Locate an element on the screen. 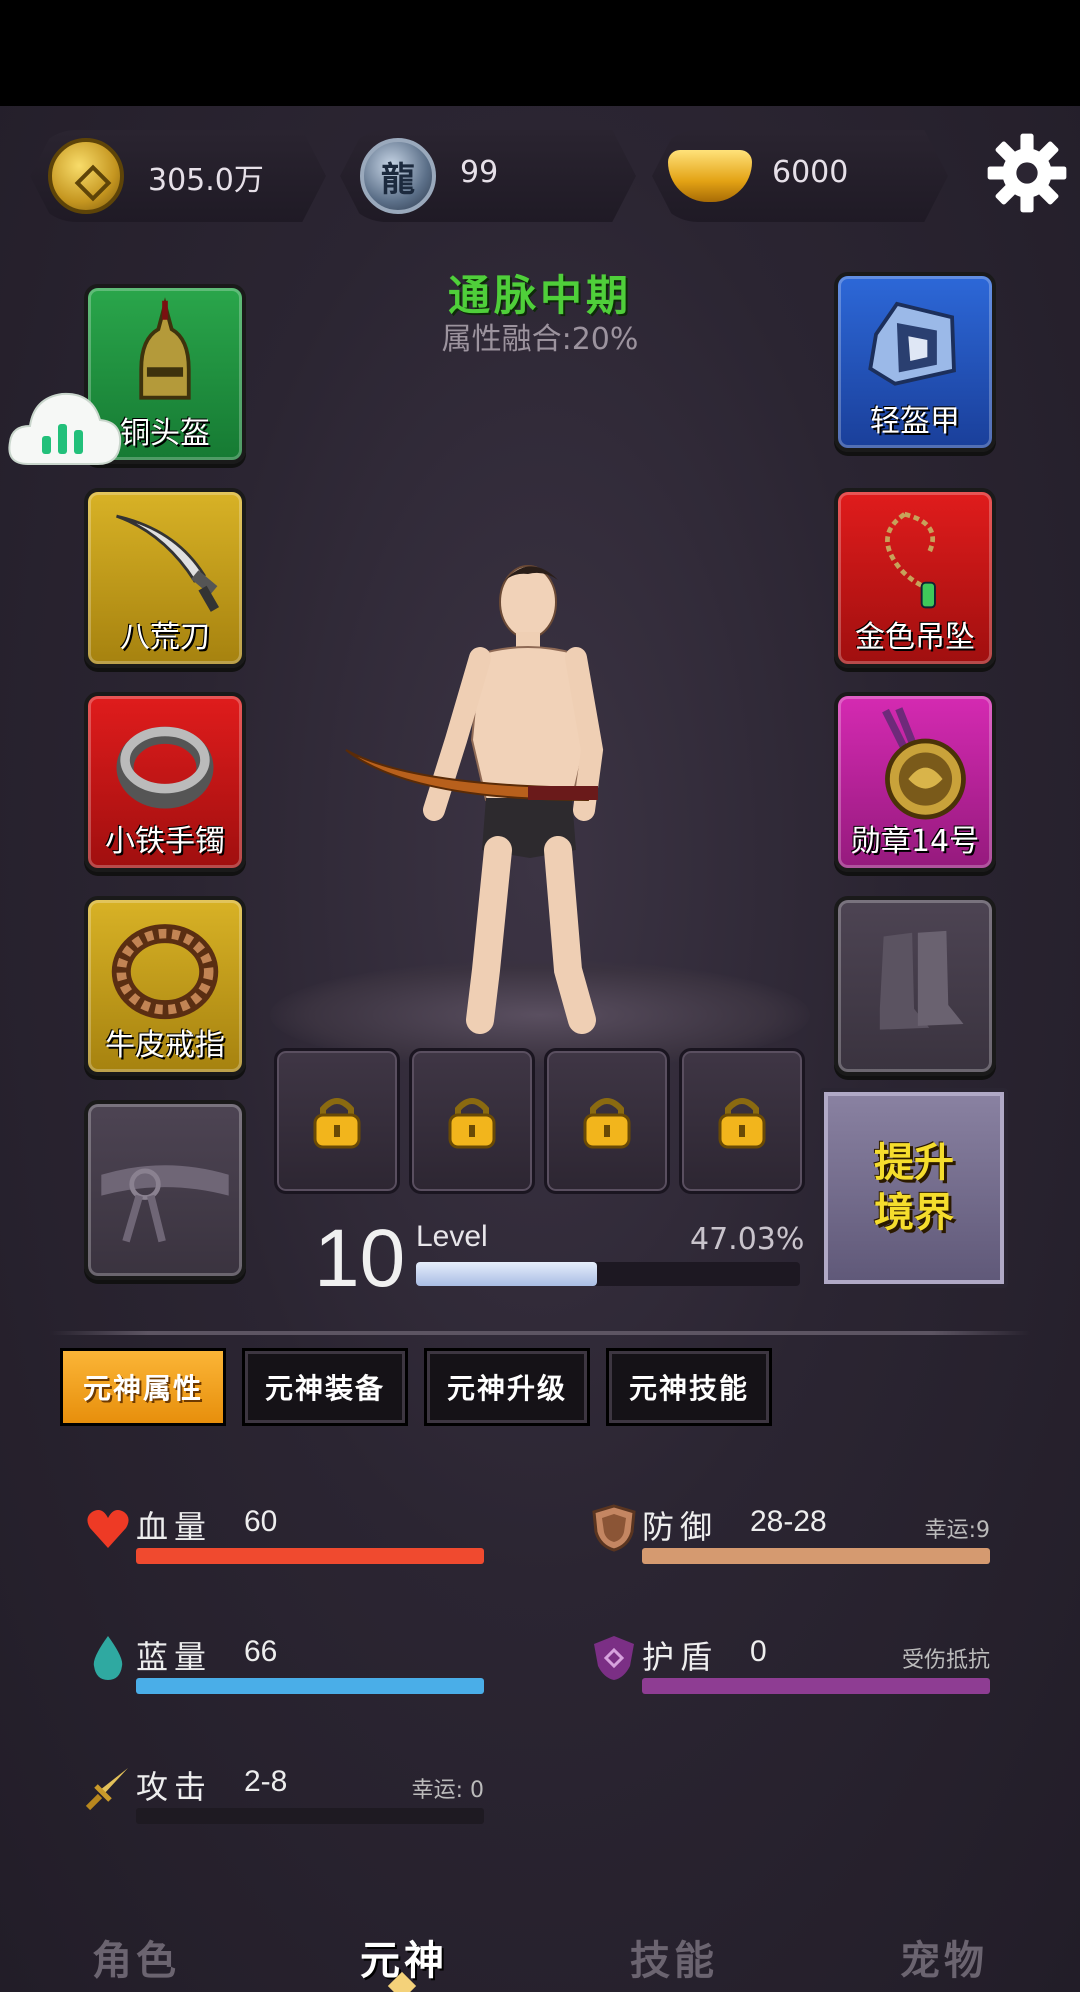  equip-slot-boots-empty is located at coordinates (915, 986).